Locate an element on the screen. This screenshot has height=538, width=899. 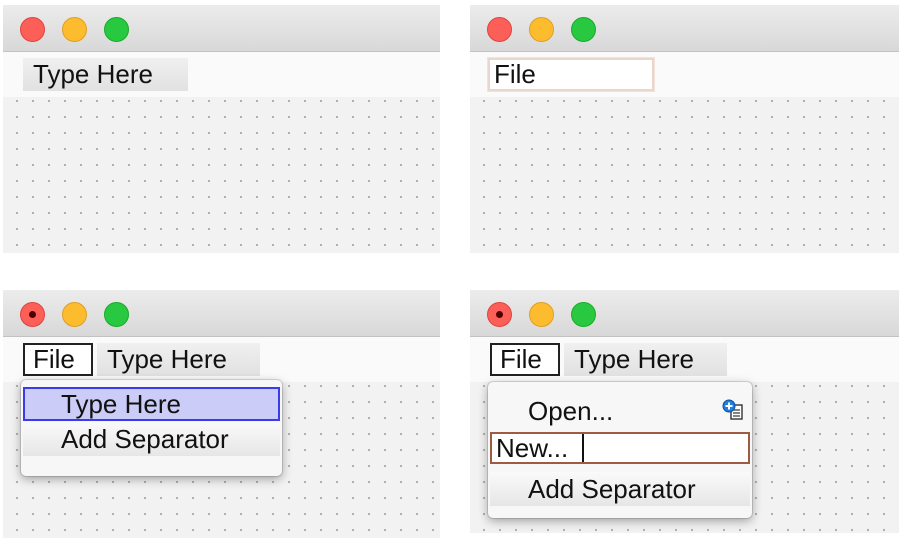
text-caret is located at coordinates (583, 448).